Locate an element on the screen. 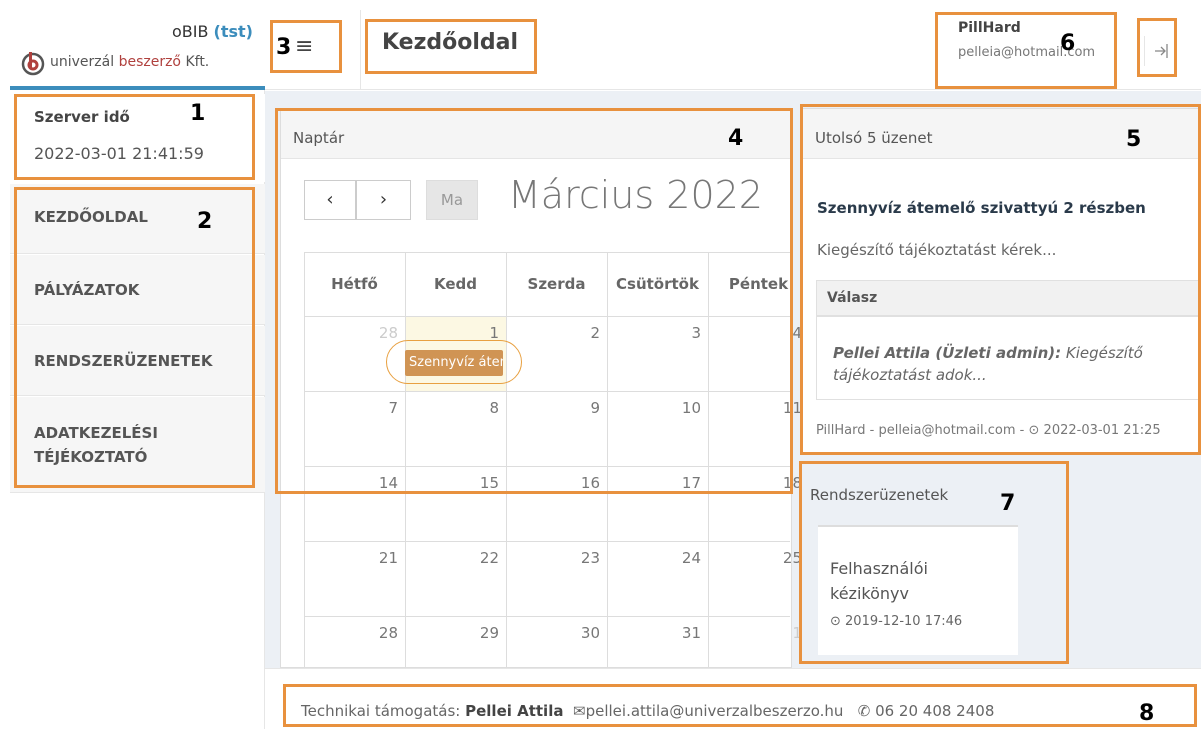  calendar-day: 28 is located at coordinates (351, 633).